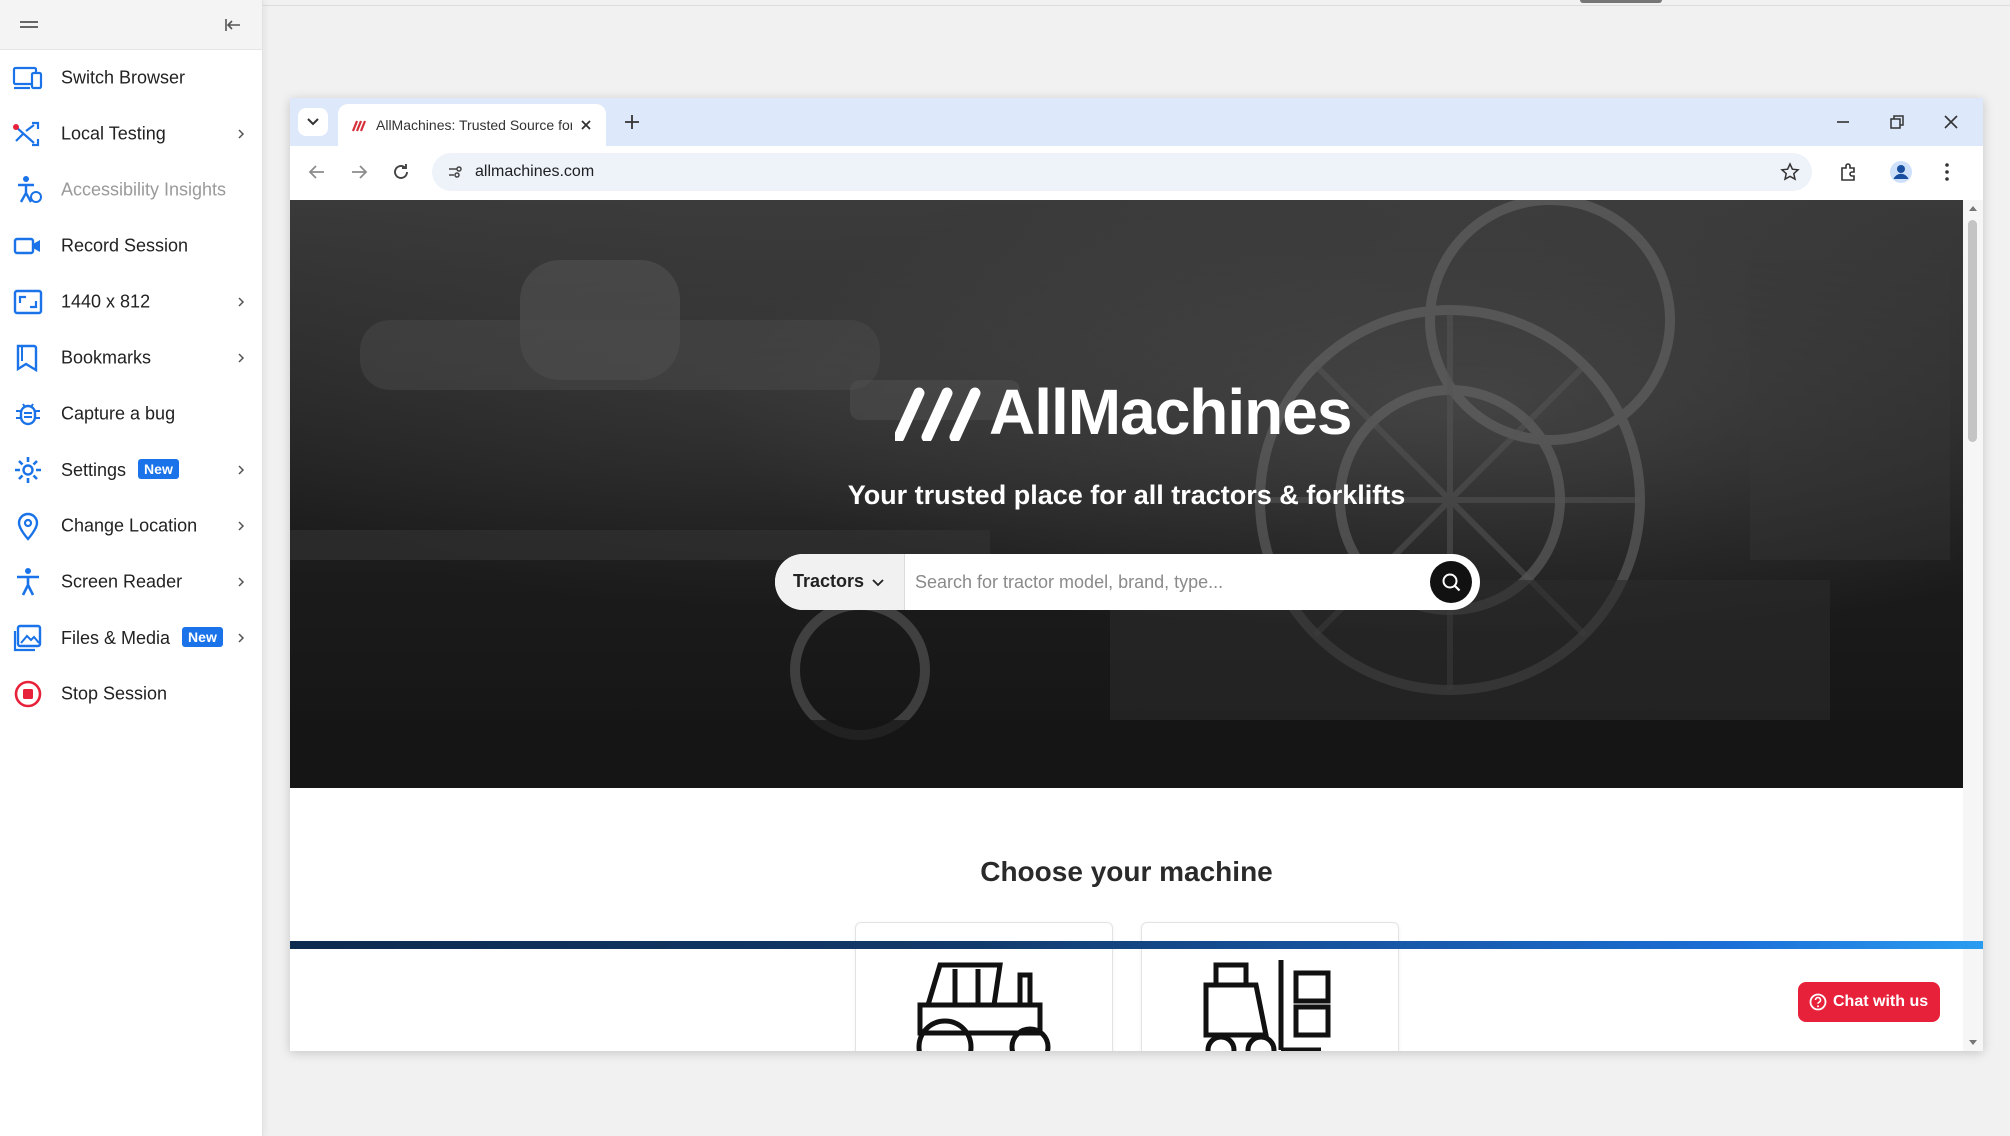 This screenshot has width=2010, height=1136. What do you see at coordinates (30, 189) in the screenshot?
I see `accessibility-icon` at bounding box center [30, 189].